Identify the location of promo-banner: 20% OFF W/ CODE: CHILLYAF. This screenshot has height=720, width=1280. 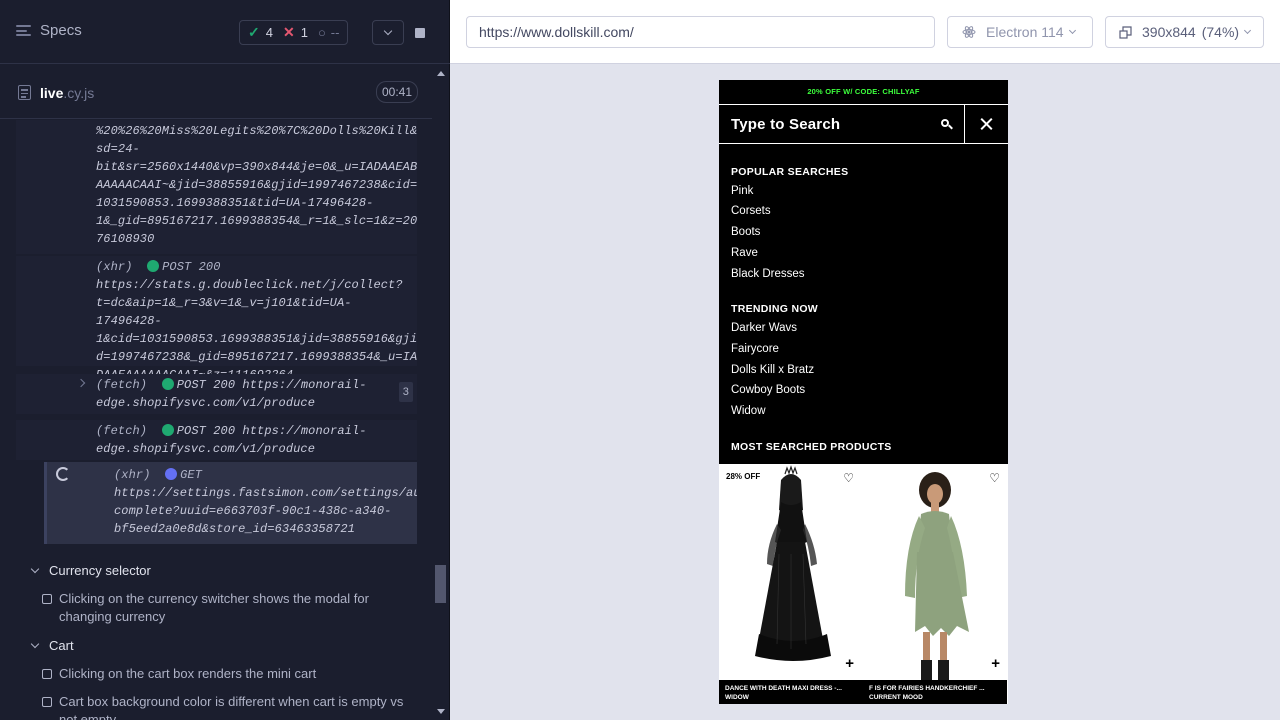
(863, 92).